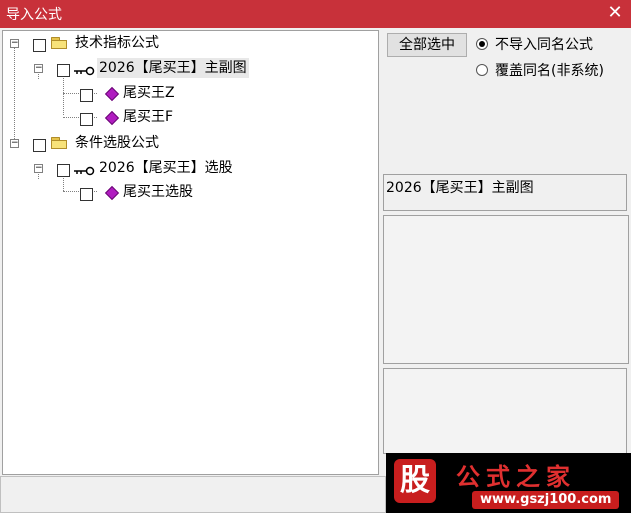  Describe the element at coordinates (117, 143) in the screenshot. I see `tree-node-label: 条件选股公式` at that location.